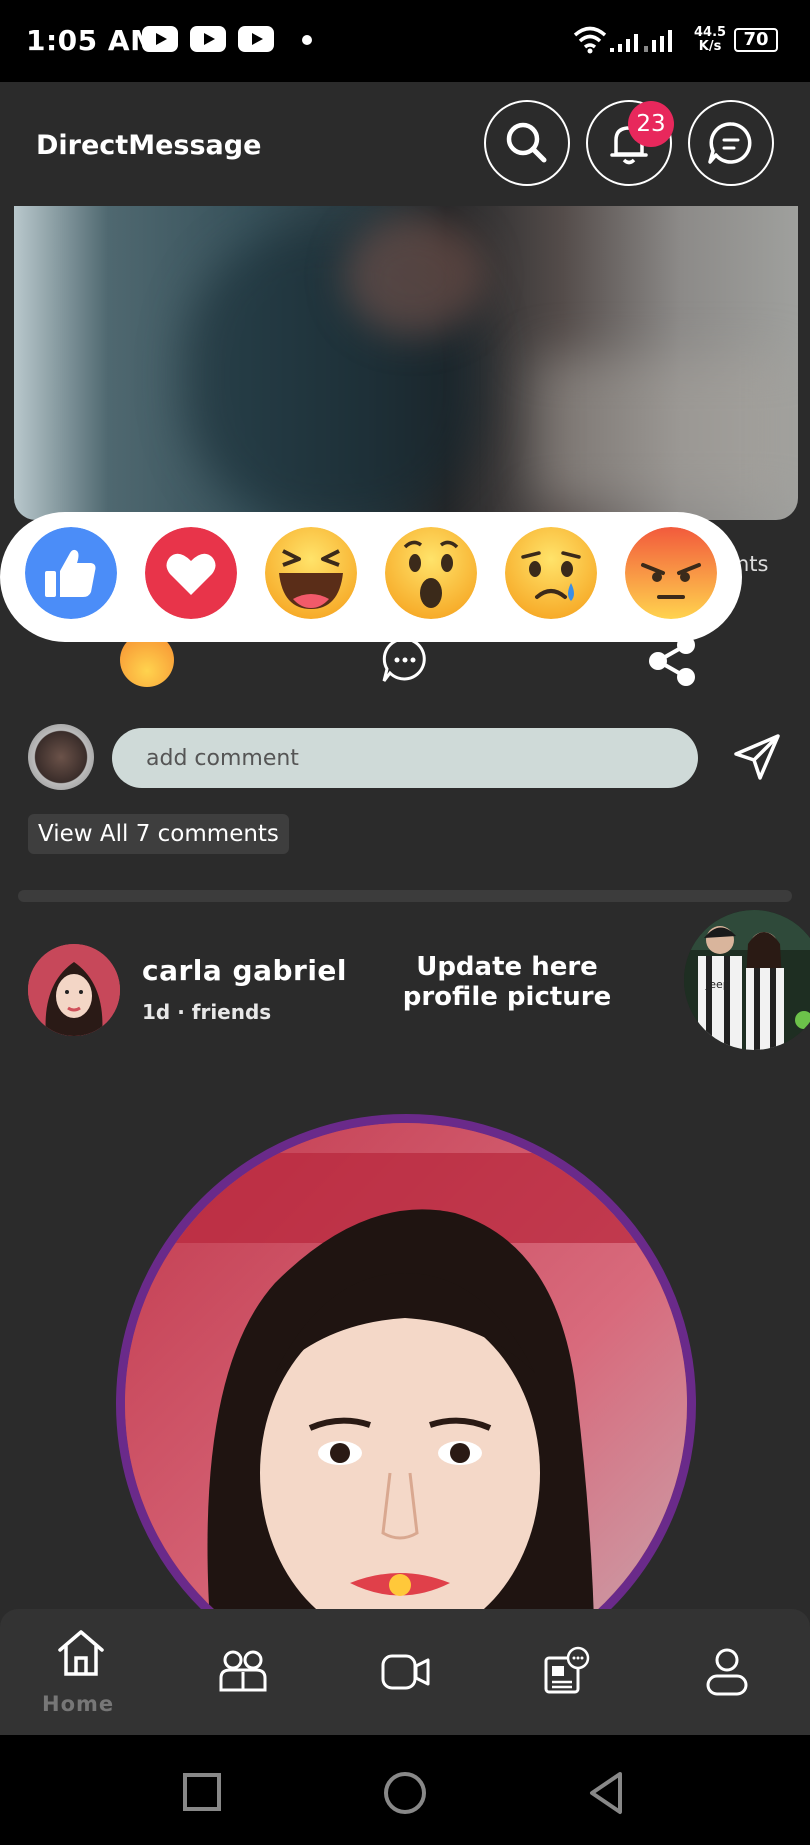 This screenshot has height=1845, width=810. What do you see at coordinates (149, 145) in the screenshot?
I see `app-title: DirectMessage` at bounding box center [149, 145].